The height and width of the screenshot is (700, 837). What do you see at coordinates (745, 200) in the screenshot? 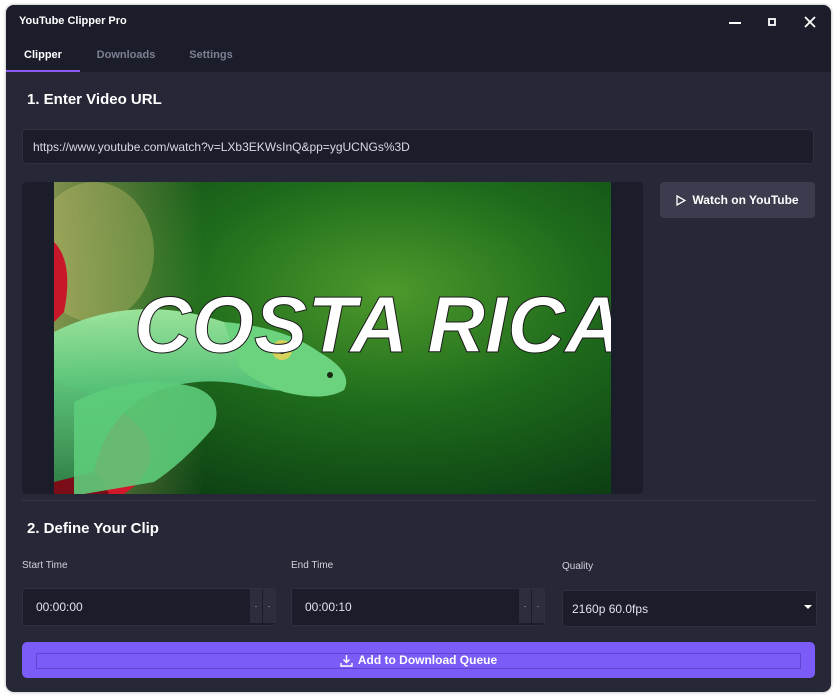
I see `watch-on-youtube-label: Watch on YouTube` at bounding box center [745, 200].